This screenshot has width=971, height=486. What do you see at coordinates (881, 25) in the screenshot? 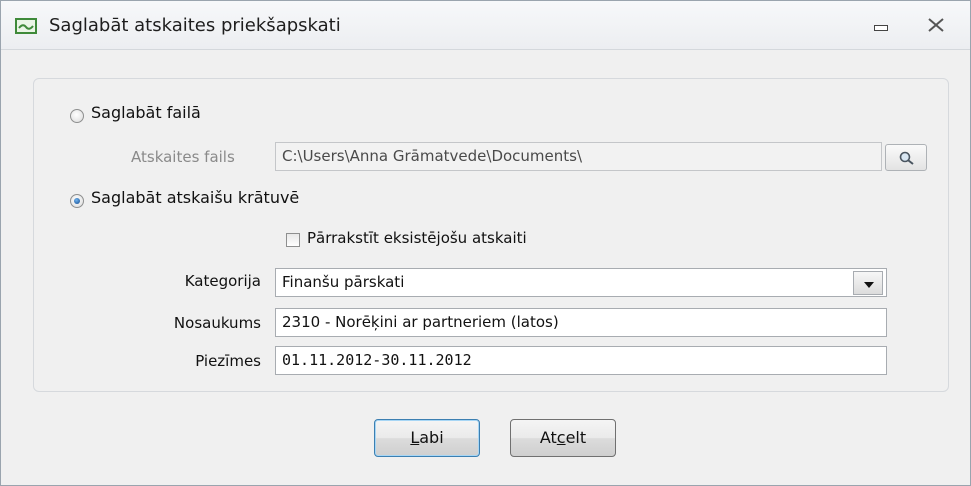
I see `minimize-icon` at bounding box center [881, 25].